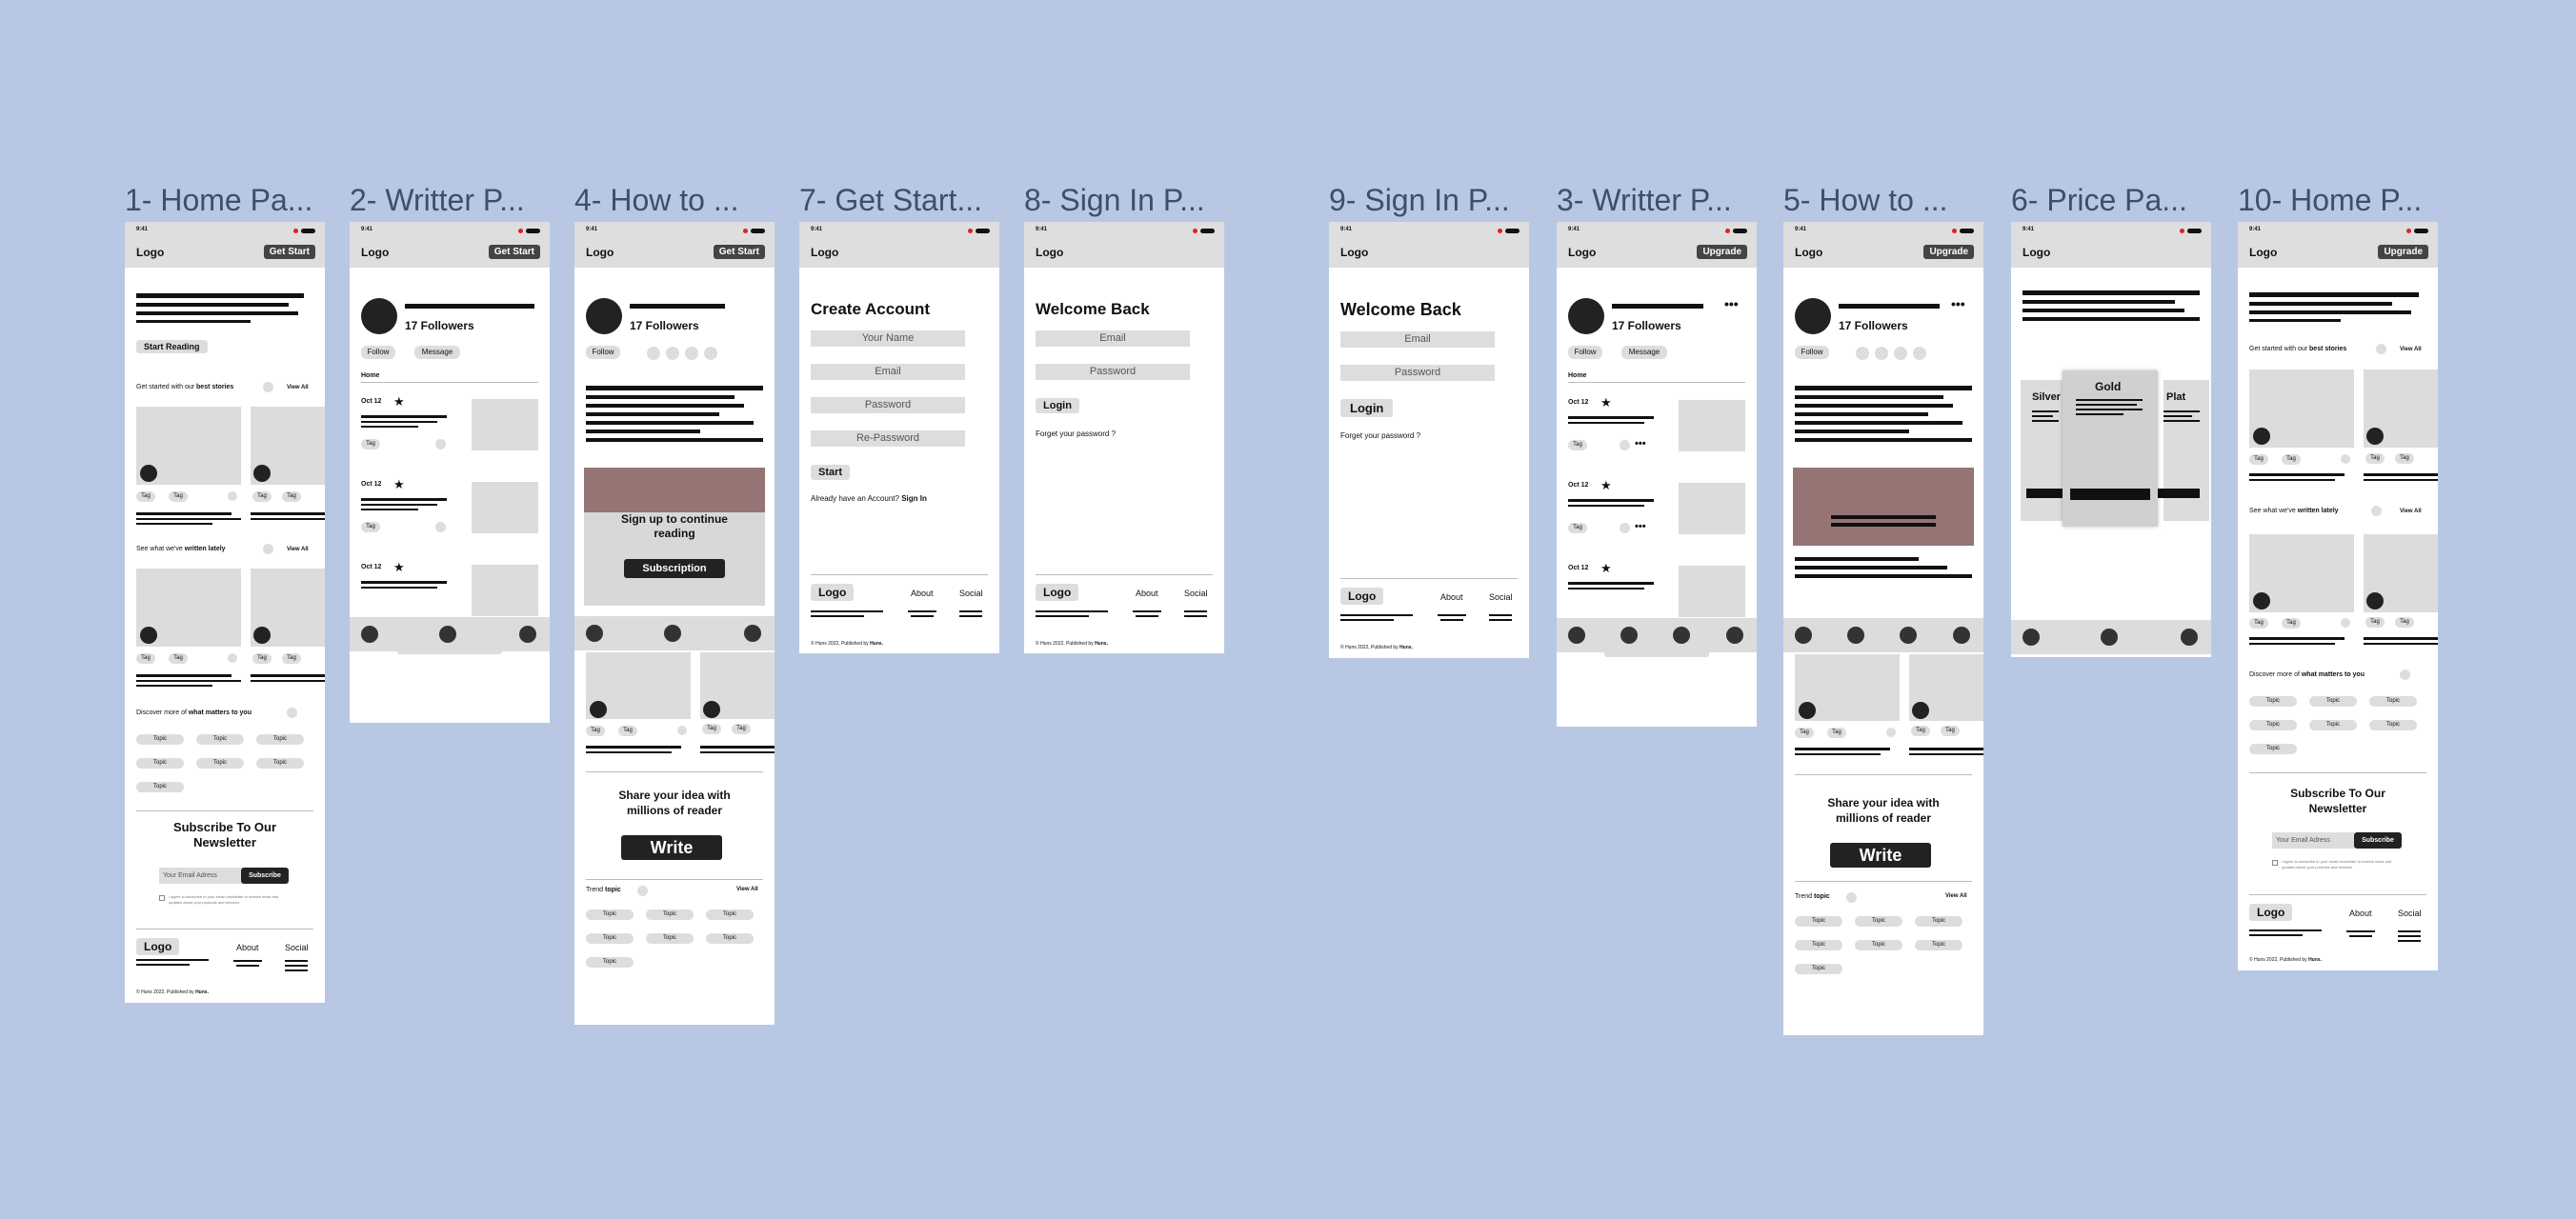  What do you see at coordinates (1732, 303) in the screenshot?
I see `more-icon: •••` at bounding box center [1732, 303].